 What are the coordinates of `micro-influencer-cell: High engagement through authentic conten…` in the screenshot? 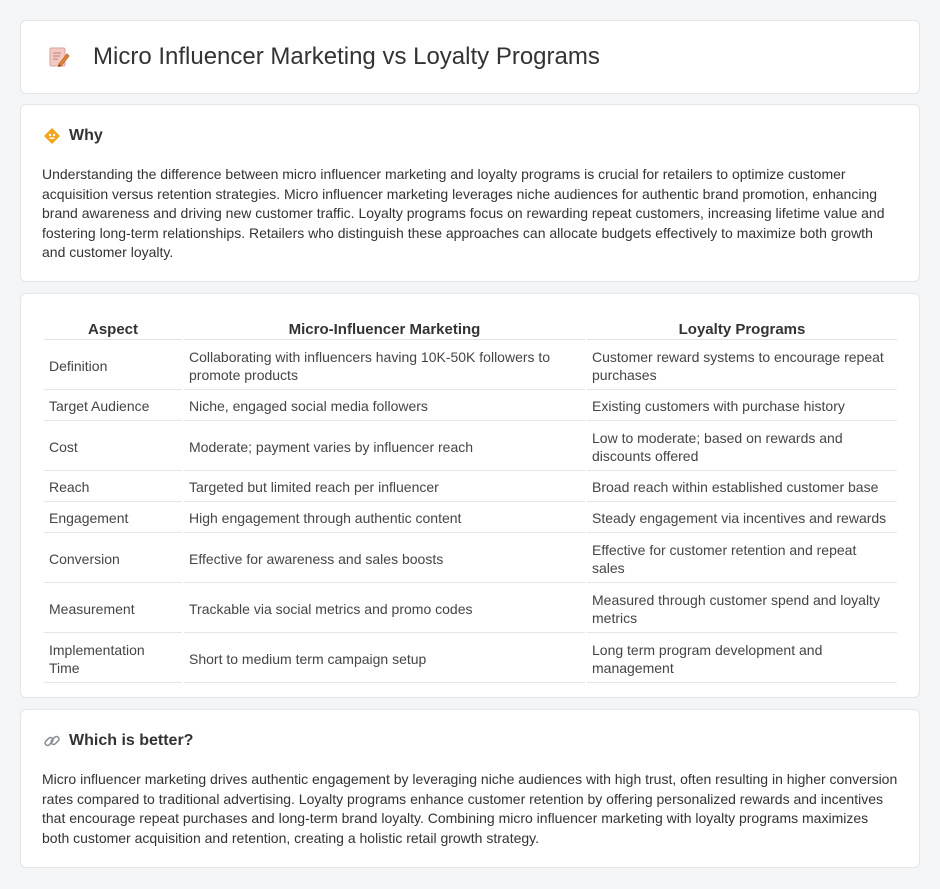 It's located at (384, 518).